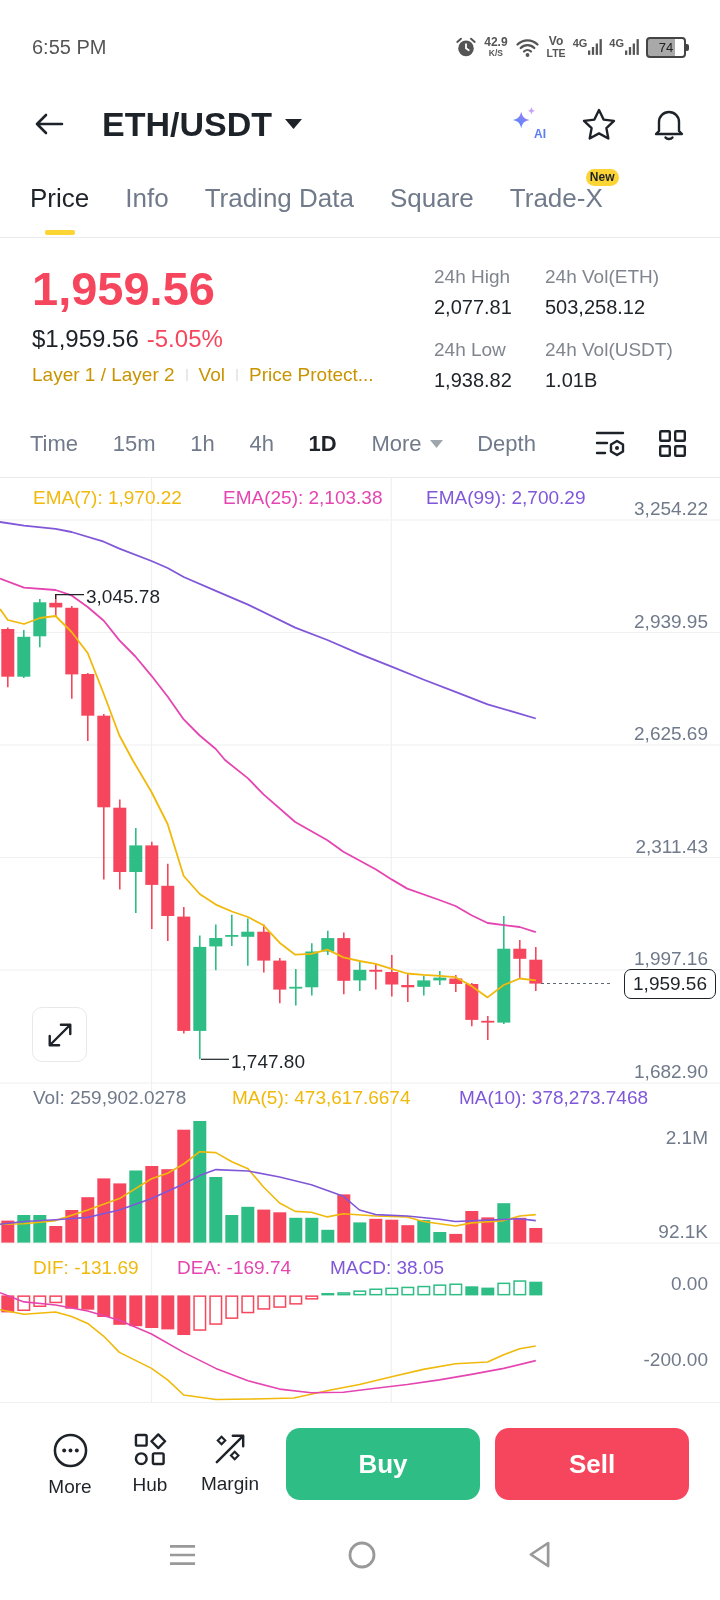  Describe the element at coordinates (671, 508) in the screenshot. I see `price-axis-label: 3,254.22` at that location.